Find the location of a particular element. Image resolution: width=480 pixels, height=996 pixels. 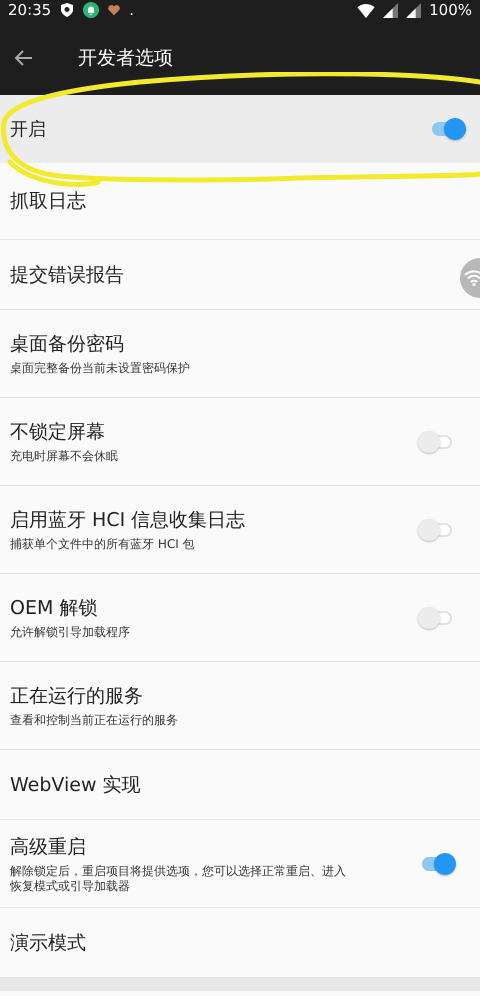

setting-summary: 充电时屏幕不会休眠 is located at coordinates (64, 456).